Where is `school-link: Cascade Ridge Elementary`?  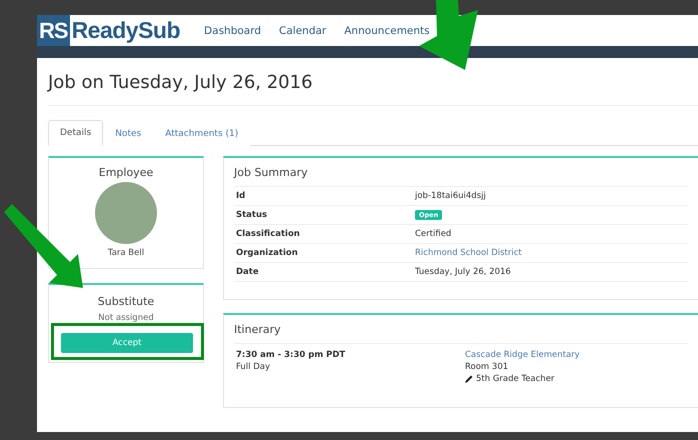 school-link: Cascade Ridge Elementary is located at coordinates (575, 355).